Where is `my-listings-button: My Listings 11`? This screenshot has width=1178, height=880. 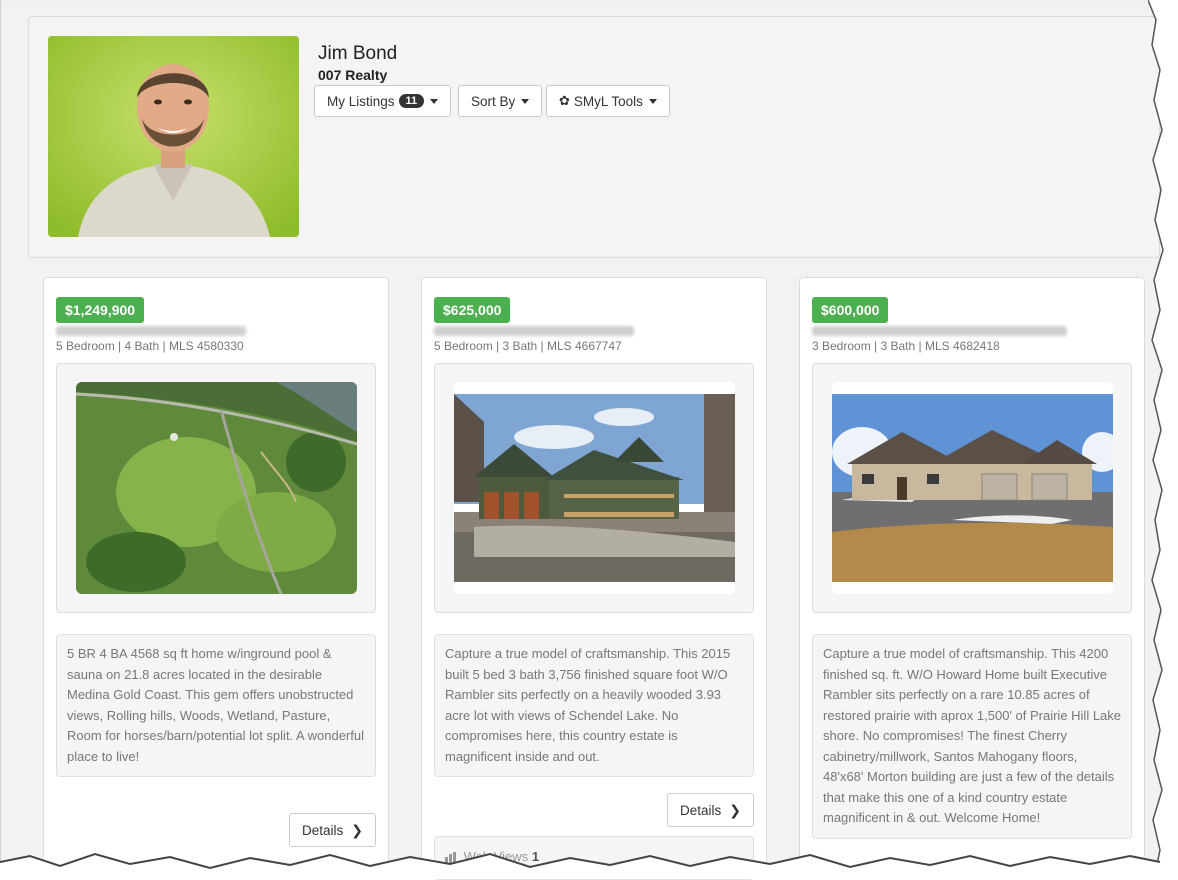 my-listings-button: My Listings 11 is located at coordinates (383, 101).